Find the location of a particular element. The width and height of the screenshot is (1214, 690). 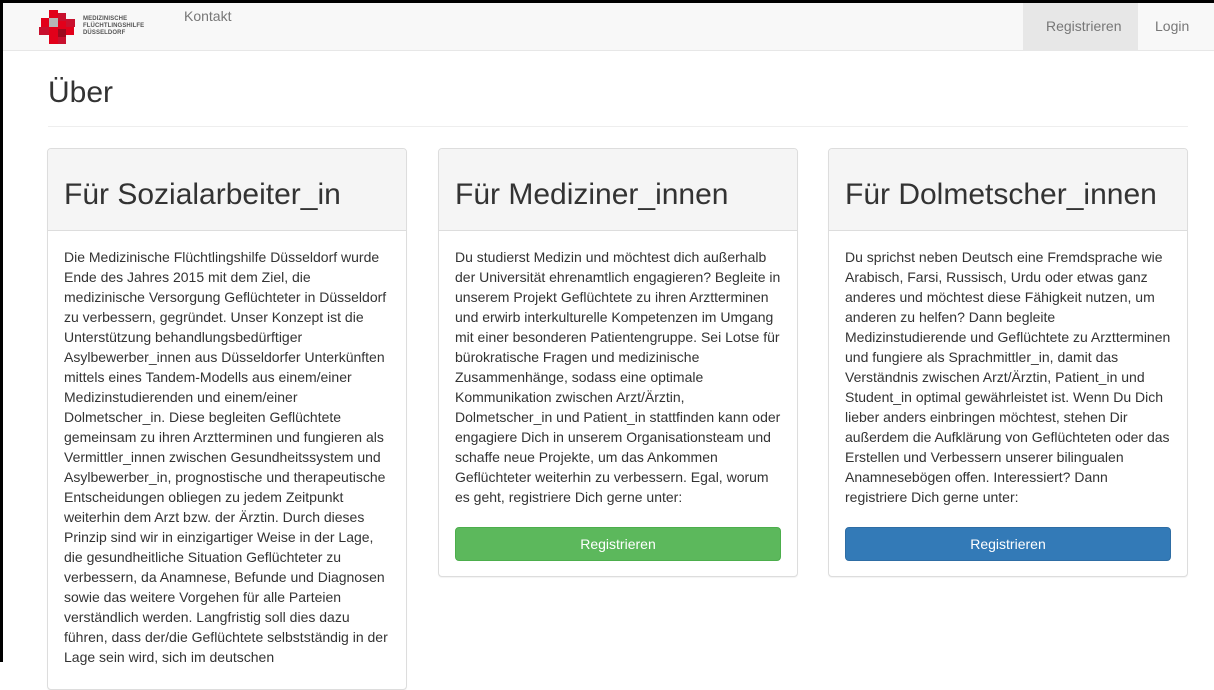

brand-logo: MEDIZINISCHE FLÜCHTLINGSHILFE DÜSSELDORF is located at coordinates (99, 27).